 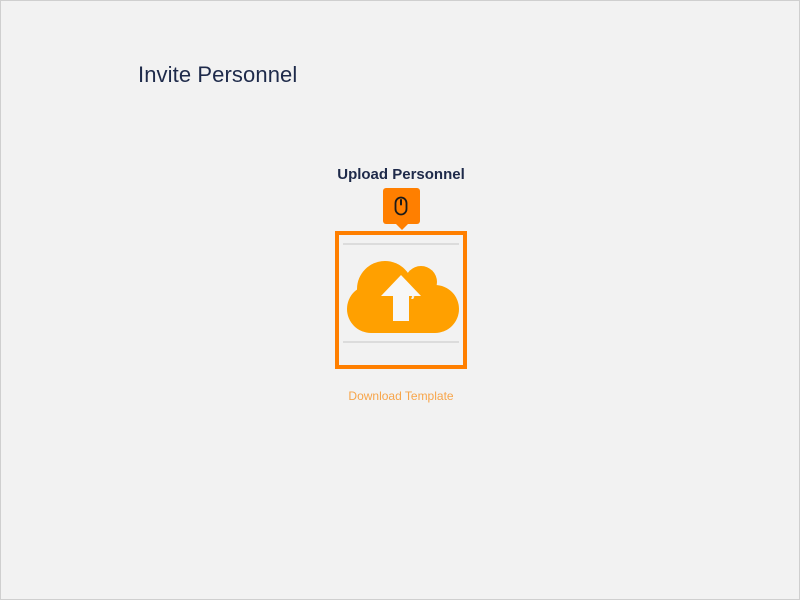 I want to click on upload-dropzone, so click(x=401, y=300).